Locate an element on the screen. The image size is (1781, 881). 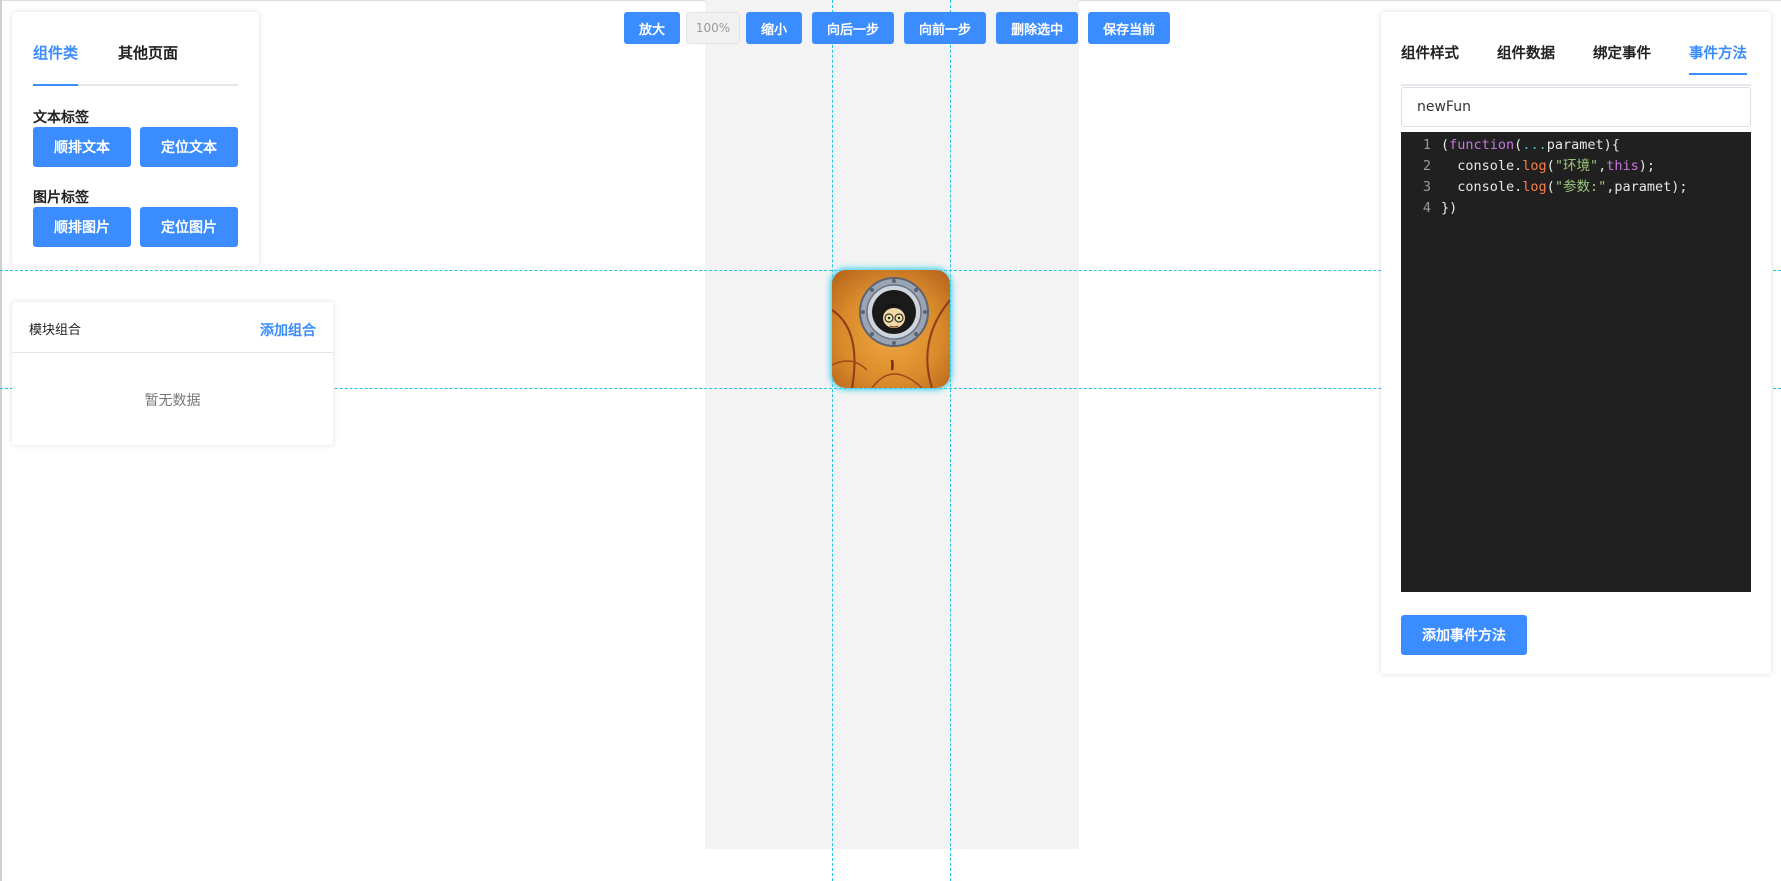
porthole-character-image is located at coordinates (891, 329).